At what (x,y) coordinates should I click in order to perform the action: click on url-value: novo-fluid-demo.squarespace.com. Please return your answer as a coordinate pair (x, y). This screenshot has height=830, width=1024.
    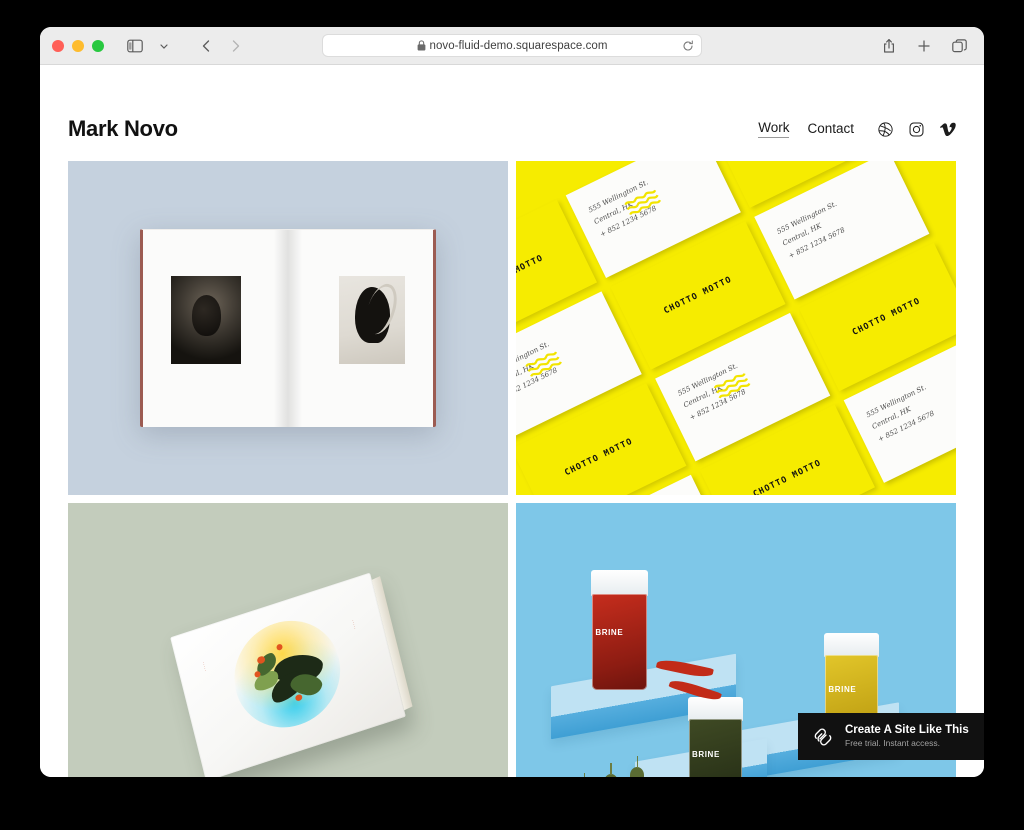
    Looking at the image, I should click on (518, 45).